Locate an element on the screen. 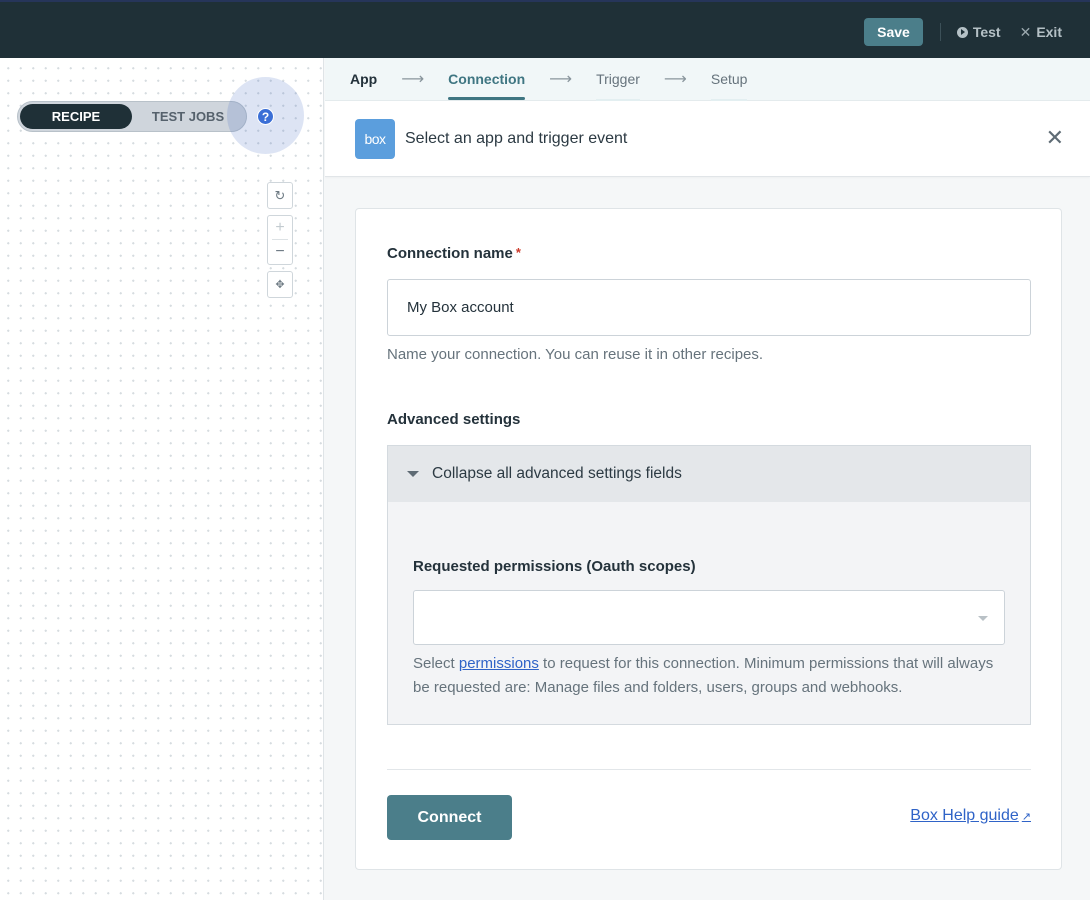  reset-view-button: ↻ is located at coordinates (280, 195).